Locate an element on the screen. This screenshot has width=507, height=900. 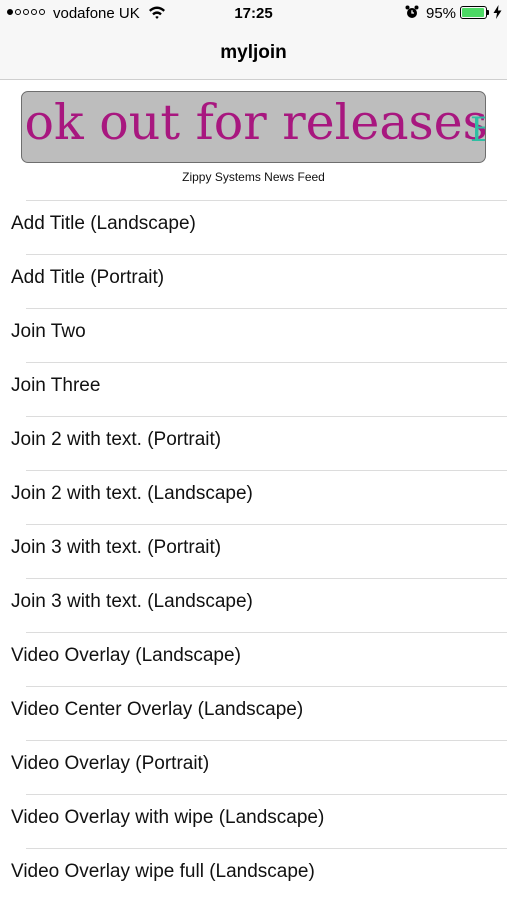
menu-item: Join 3 with text. (Portrait) is located at coordinates (253, 552).